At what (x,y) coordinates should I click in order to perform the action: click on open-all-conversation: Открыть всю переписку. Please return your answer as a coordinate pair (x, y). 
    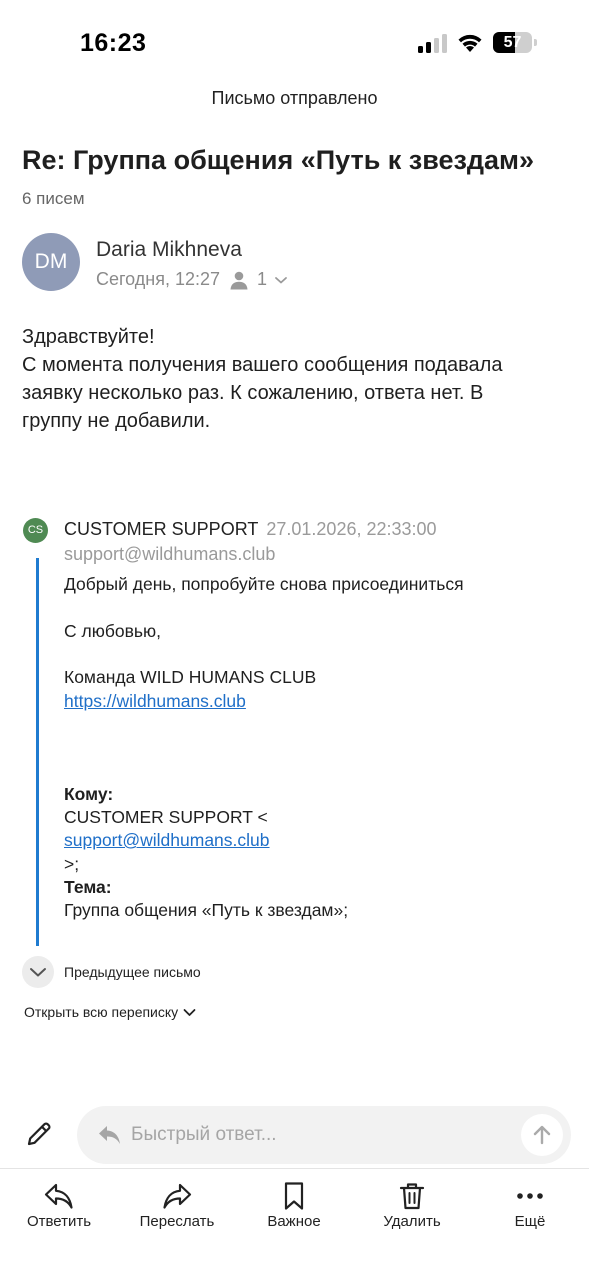
    Looking at the image, I should click on (110, 1012).